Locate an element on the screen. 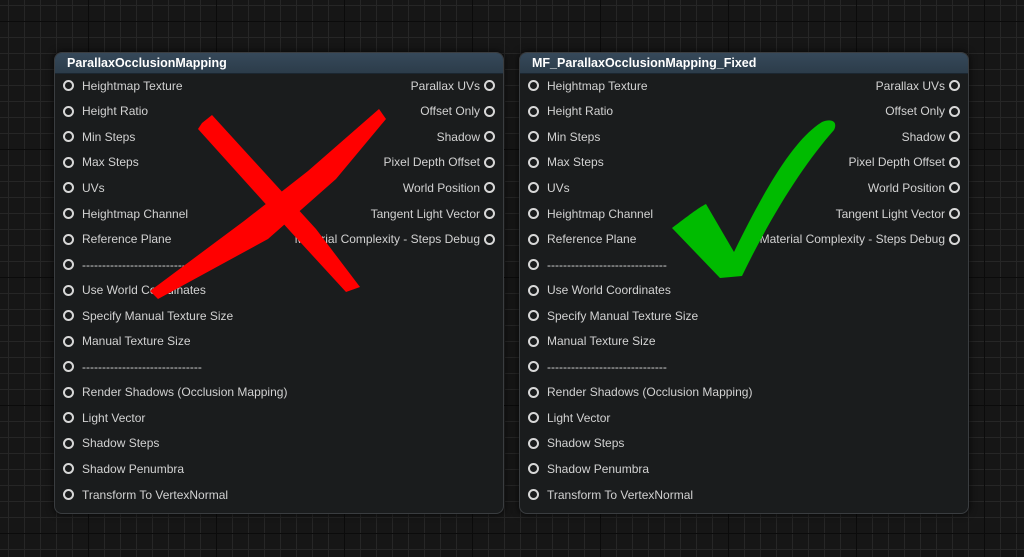 The height and width of the screenshot is (557, 1024). node-title: MF_ParallaxOcclusionMapping_Fixed is located at coordinates (744, 63).